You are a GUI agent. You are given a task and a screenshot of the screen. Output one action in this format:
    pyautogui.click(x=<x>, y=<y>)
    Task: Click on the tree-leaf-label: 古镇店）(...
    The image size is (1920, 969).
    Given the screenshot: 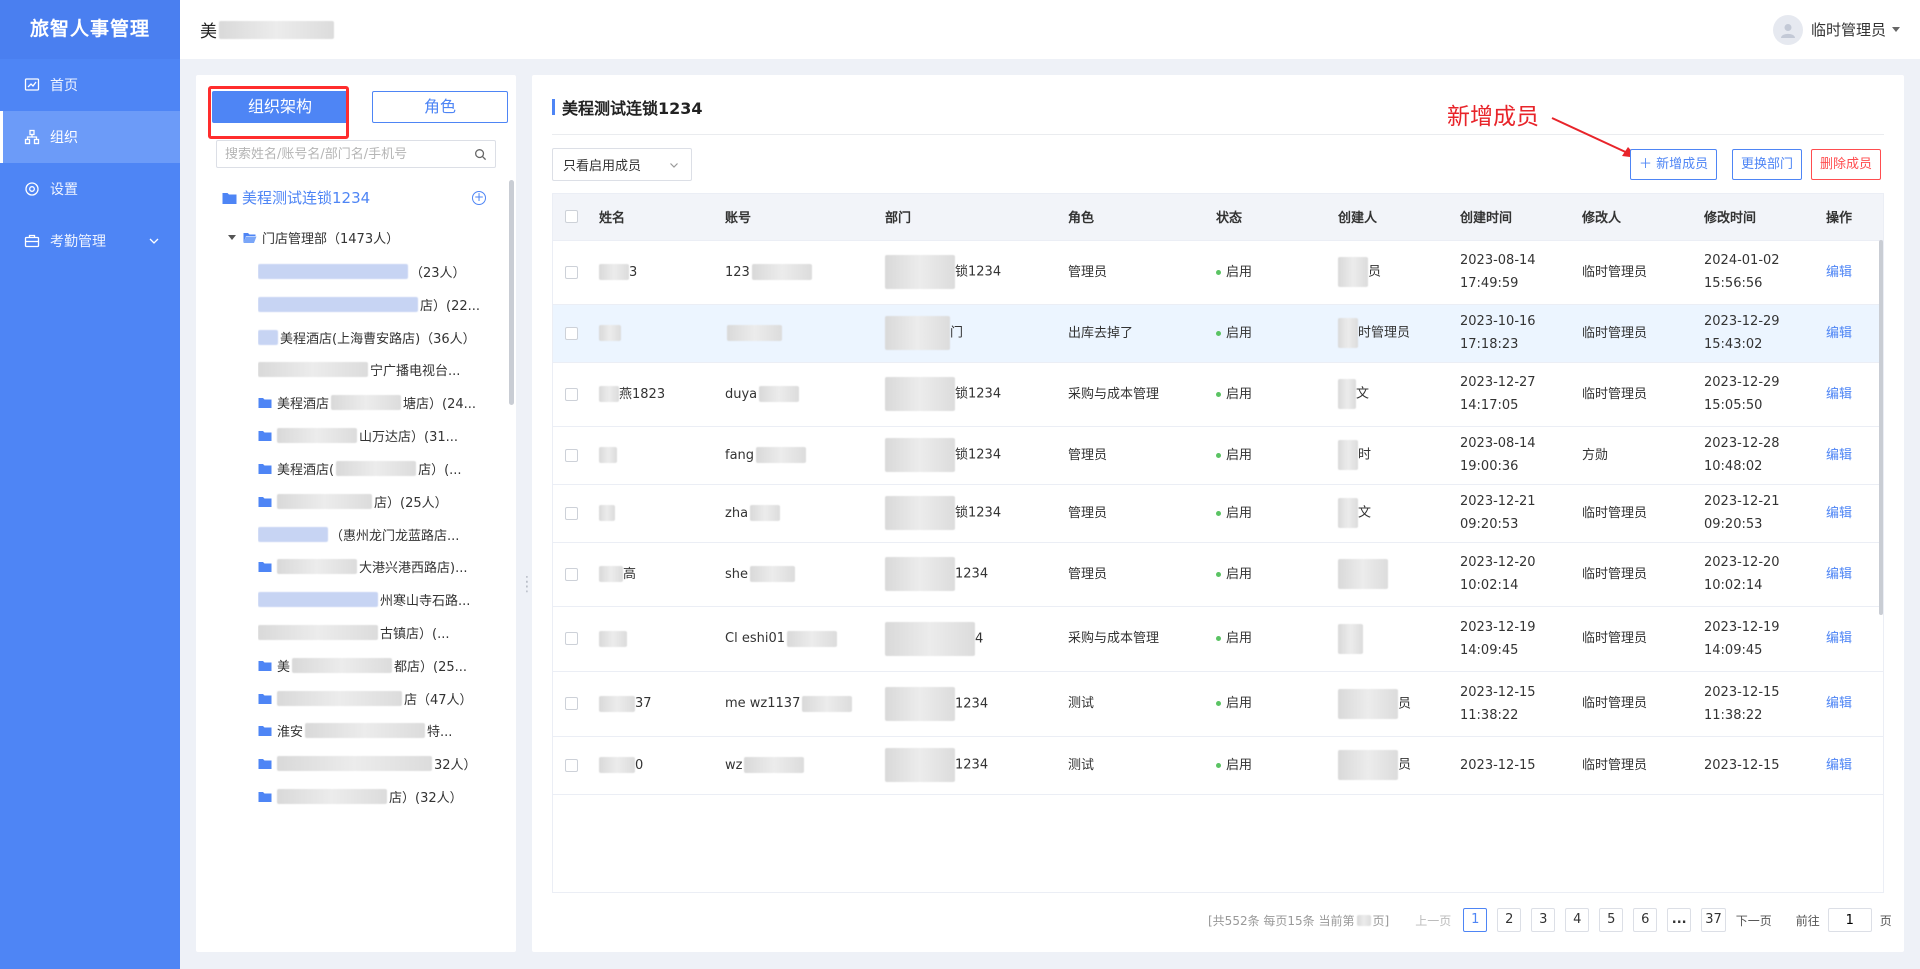 What is the action you would take?
    pyautogui.click(x=415, y=634)
    